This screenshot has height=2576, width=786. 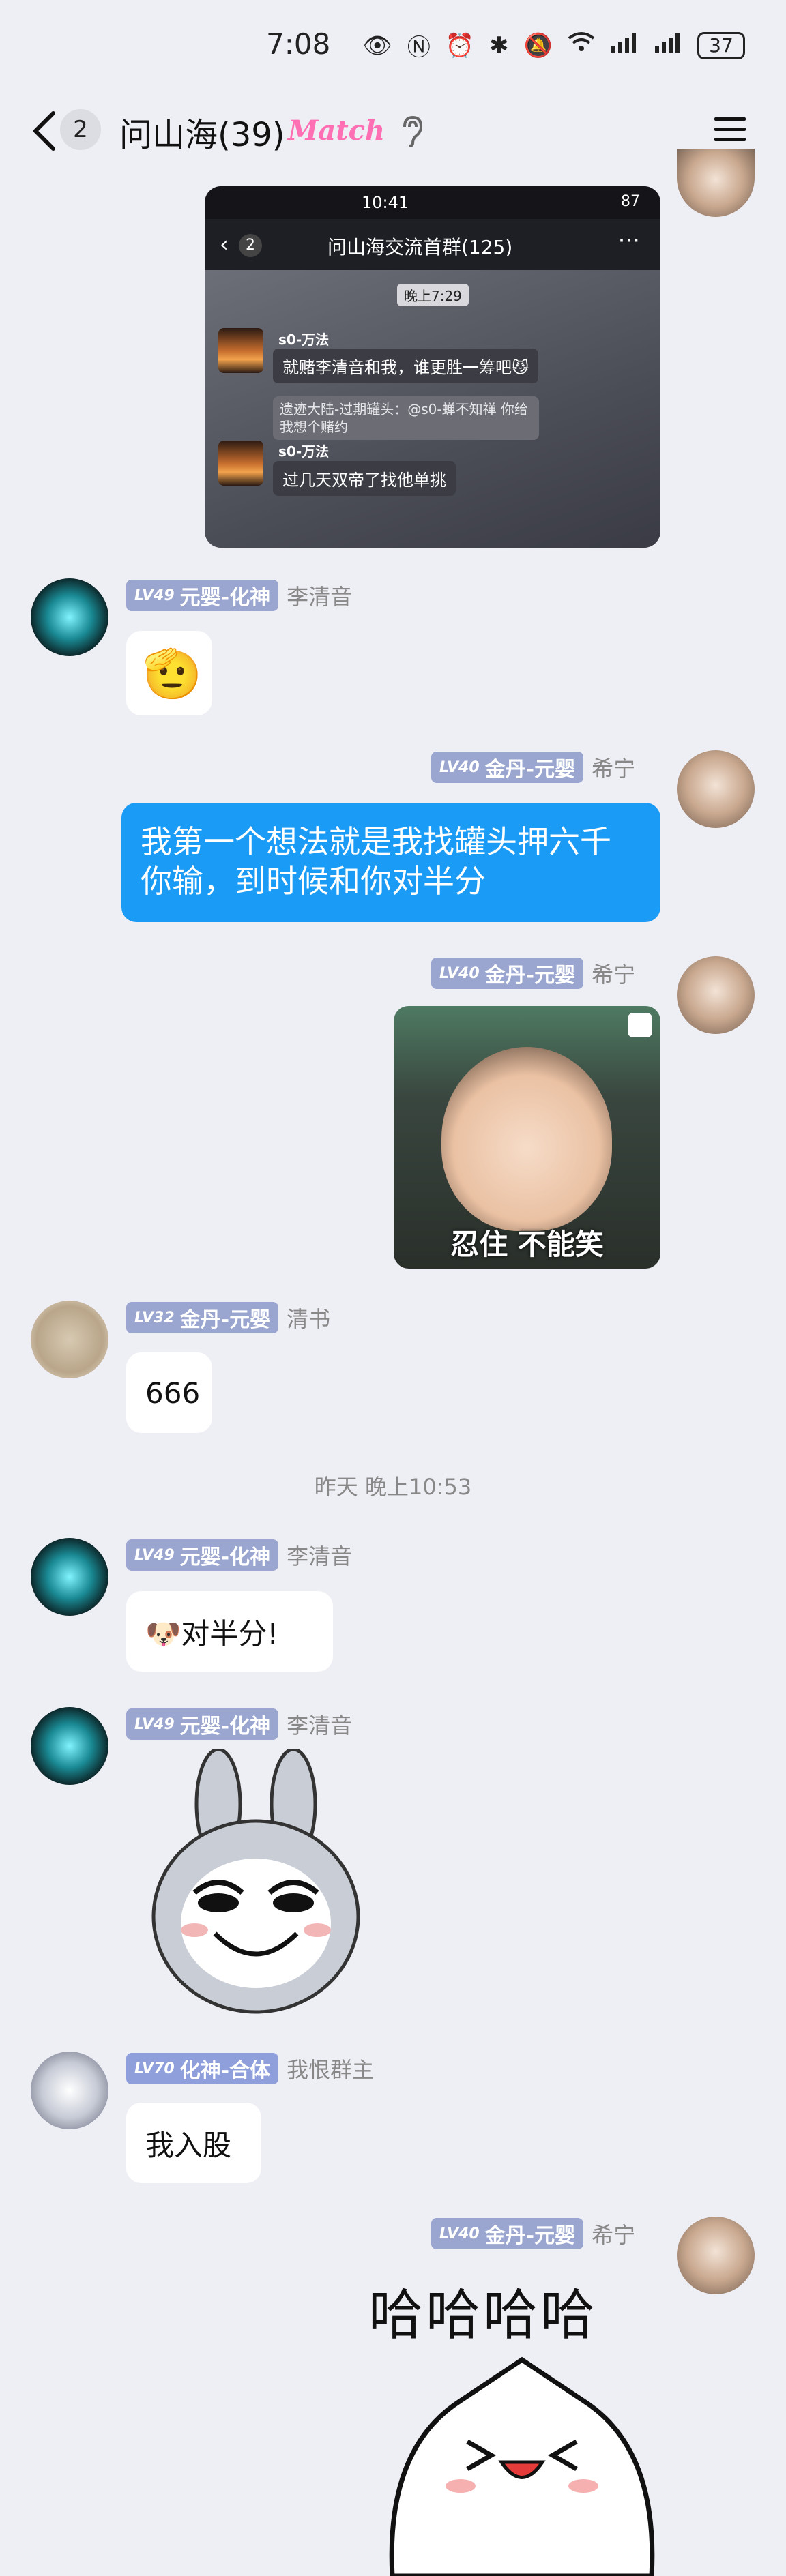 What do you see at coordinates (202, 1317) in the screenshot?
I see `level-badge: LV32 金丹-元婴` at bounding box center [202, 1317].